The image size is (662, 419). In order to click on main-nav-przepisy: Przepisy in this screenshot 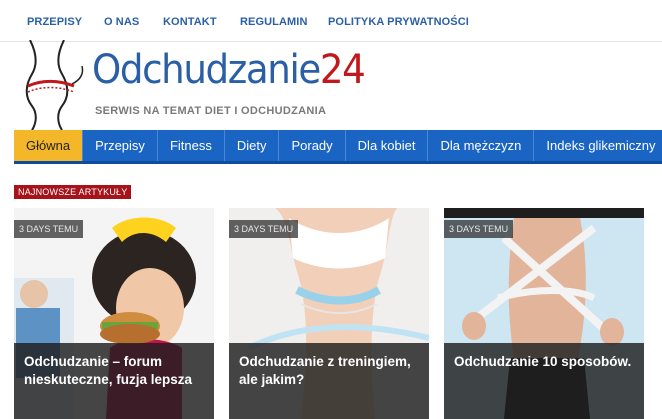, I will do `click(120, 145)`.